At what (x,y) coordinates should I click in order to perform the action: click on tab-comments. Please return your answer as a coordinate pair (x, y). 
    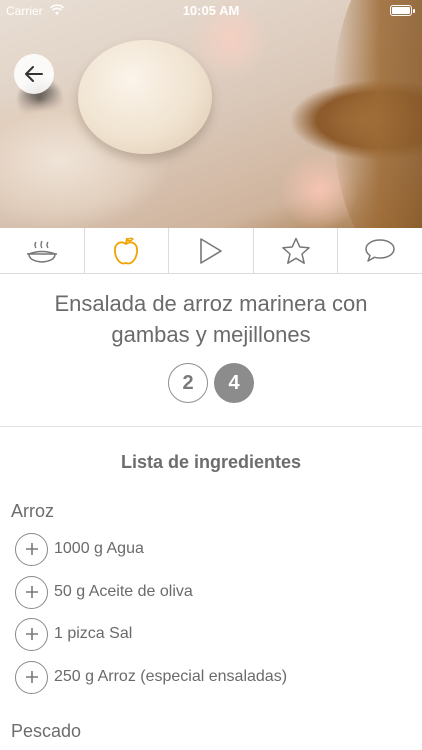
    Looking at the image, I should click on (380, 250).